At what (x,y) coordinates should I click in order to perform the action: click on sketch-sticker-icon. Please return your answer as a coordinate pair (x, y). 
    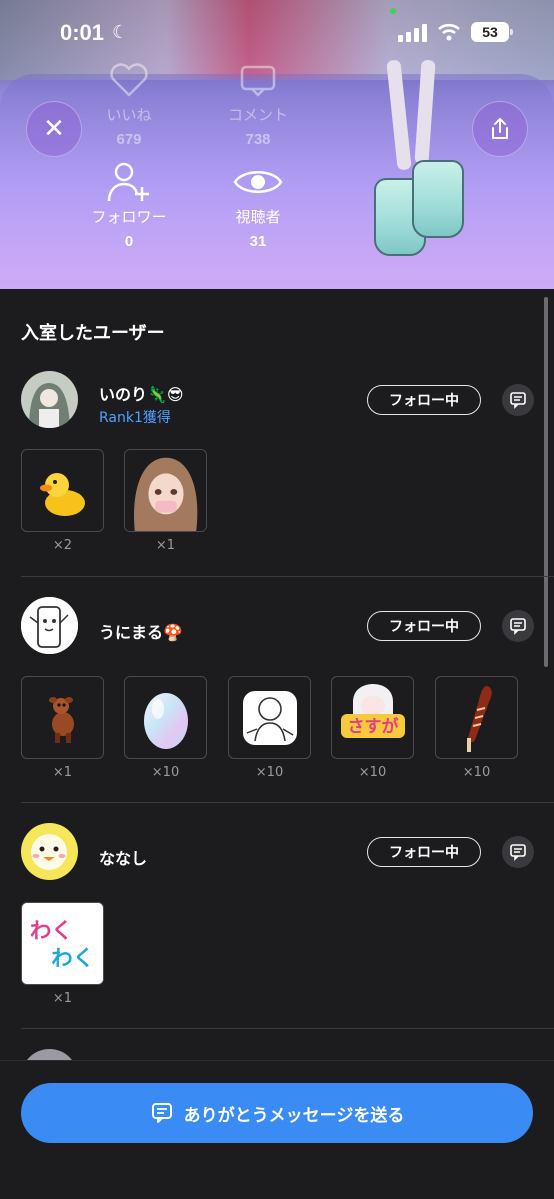
    Looking at the image, I should click on (269, 717).